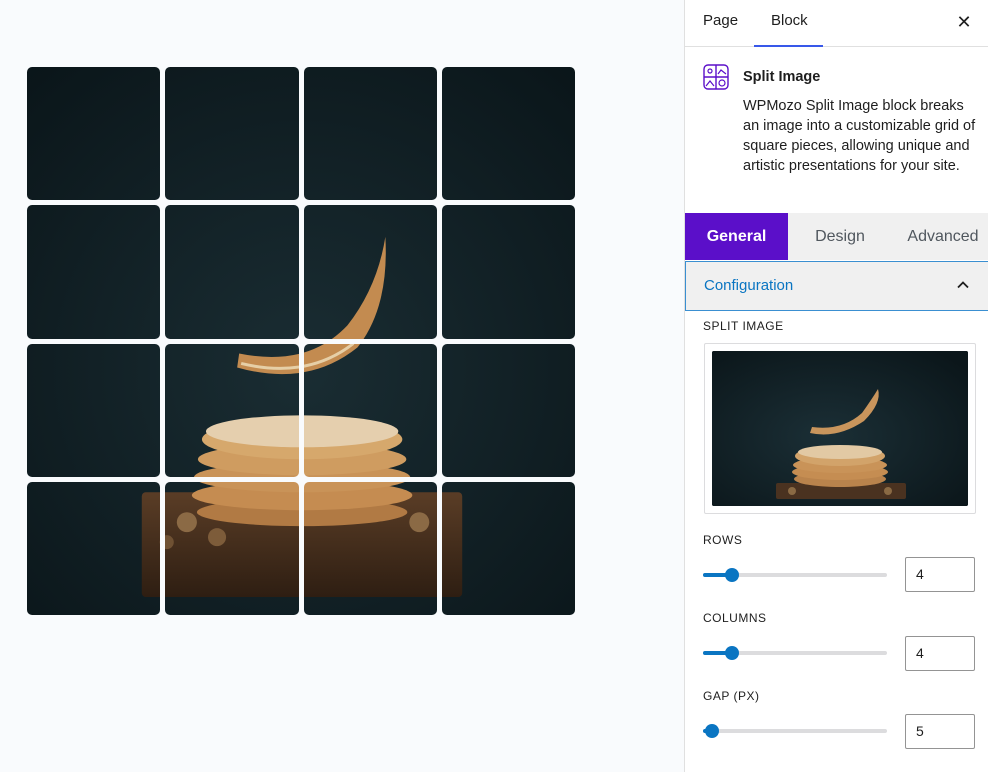 Image resolution: width=988 pixels, height=772 pixels. What do you see at coordinates (940, 574) in the screenshot?
I see `rows-number-input: 4` at bounding box center [940, 574].